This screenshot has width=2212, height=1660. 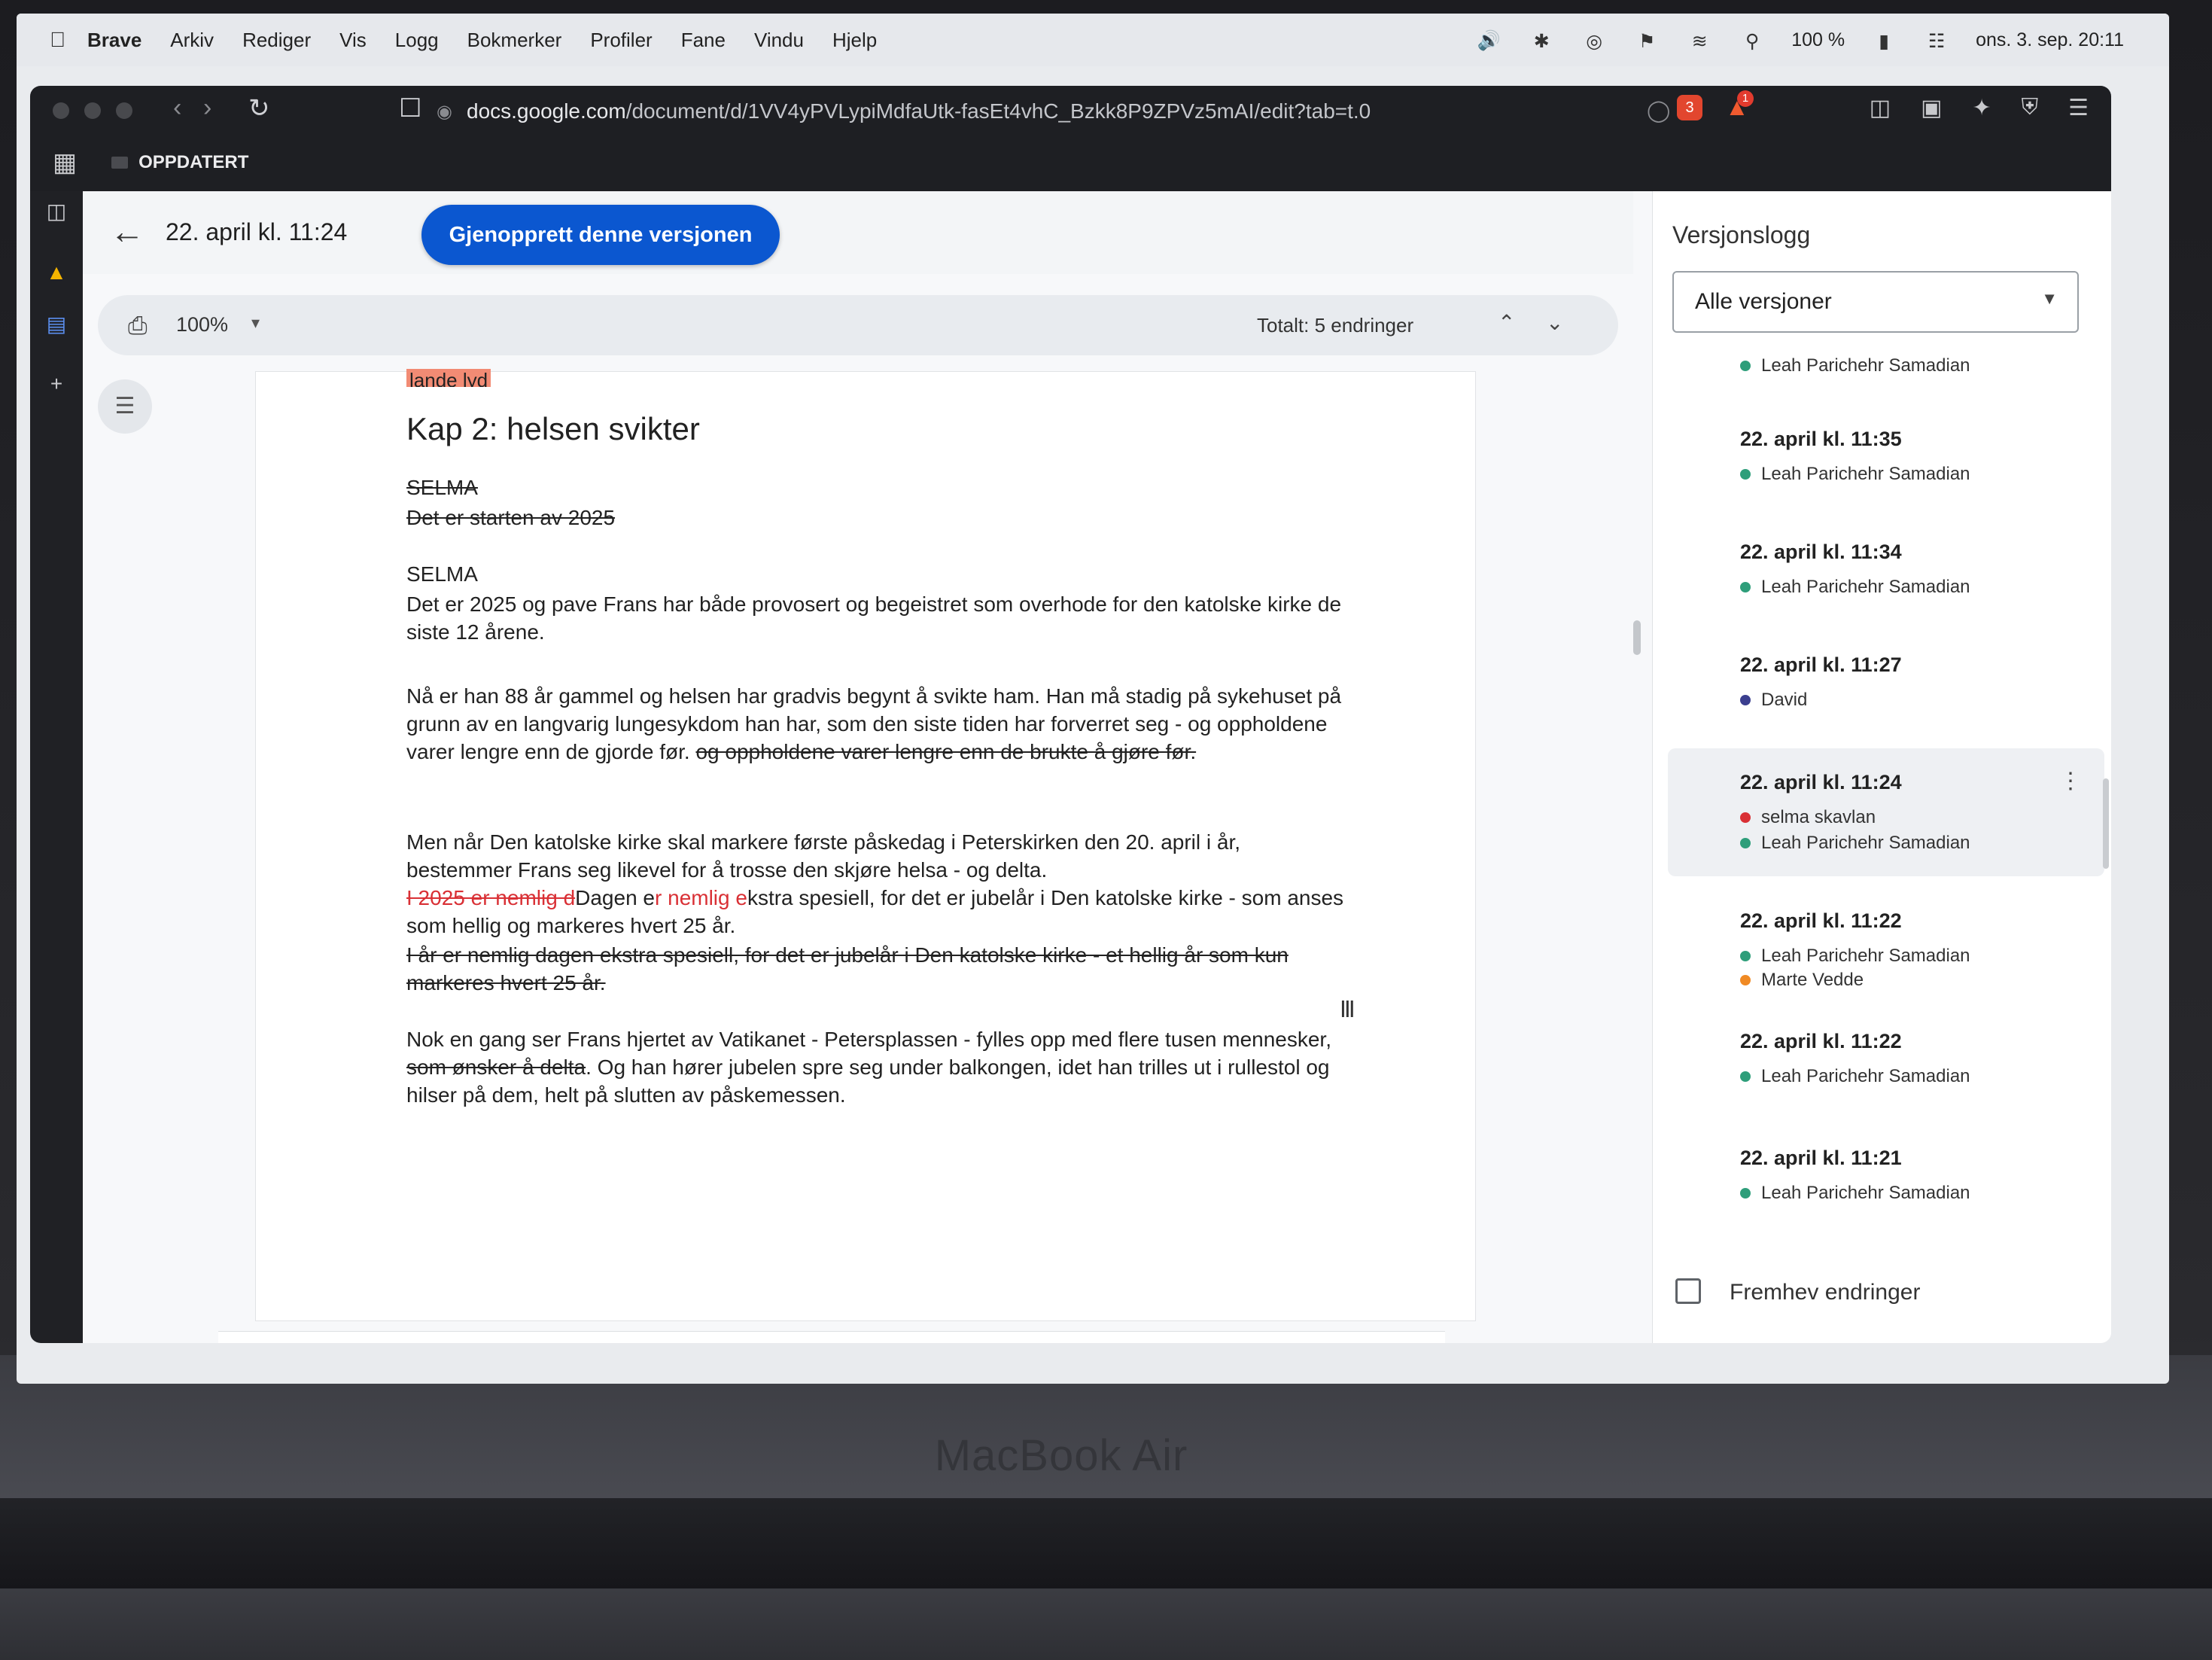 I want to click on more-options-icon: ⋮, so click(x=2070, y=781).